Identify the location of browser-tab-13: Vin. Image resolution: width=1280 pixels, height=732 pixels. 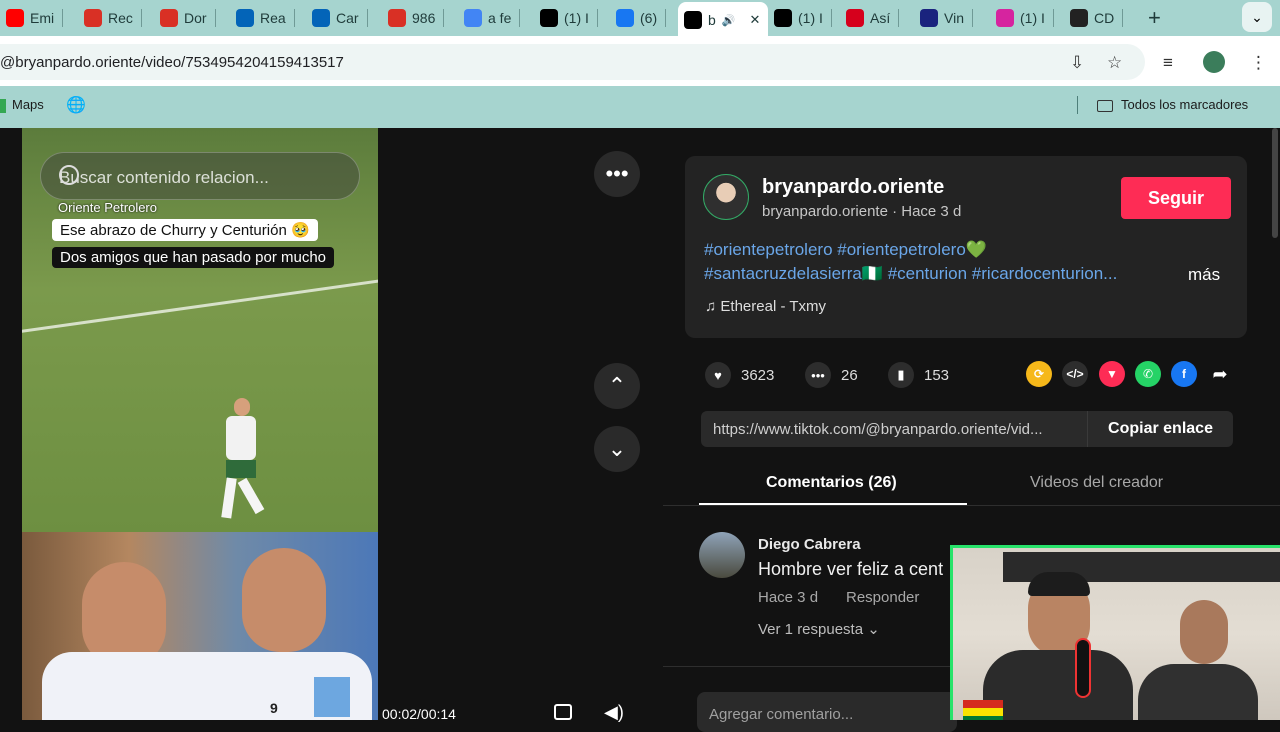
(952, 18).